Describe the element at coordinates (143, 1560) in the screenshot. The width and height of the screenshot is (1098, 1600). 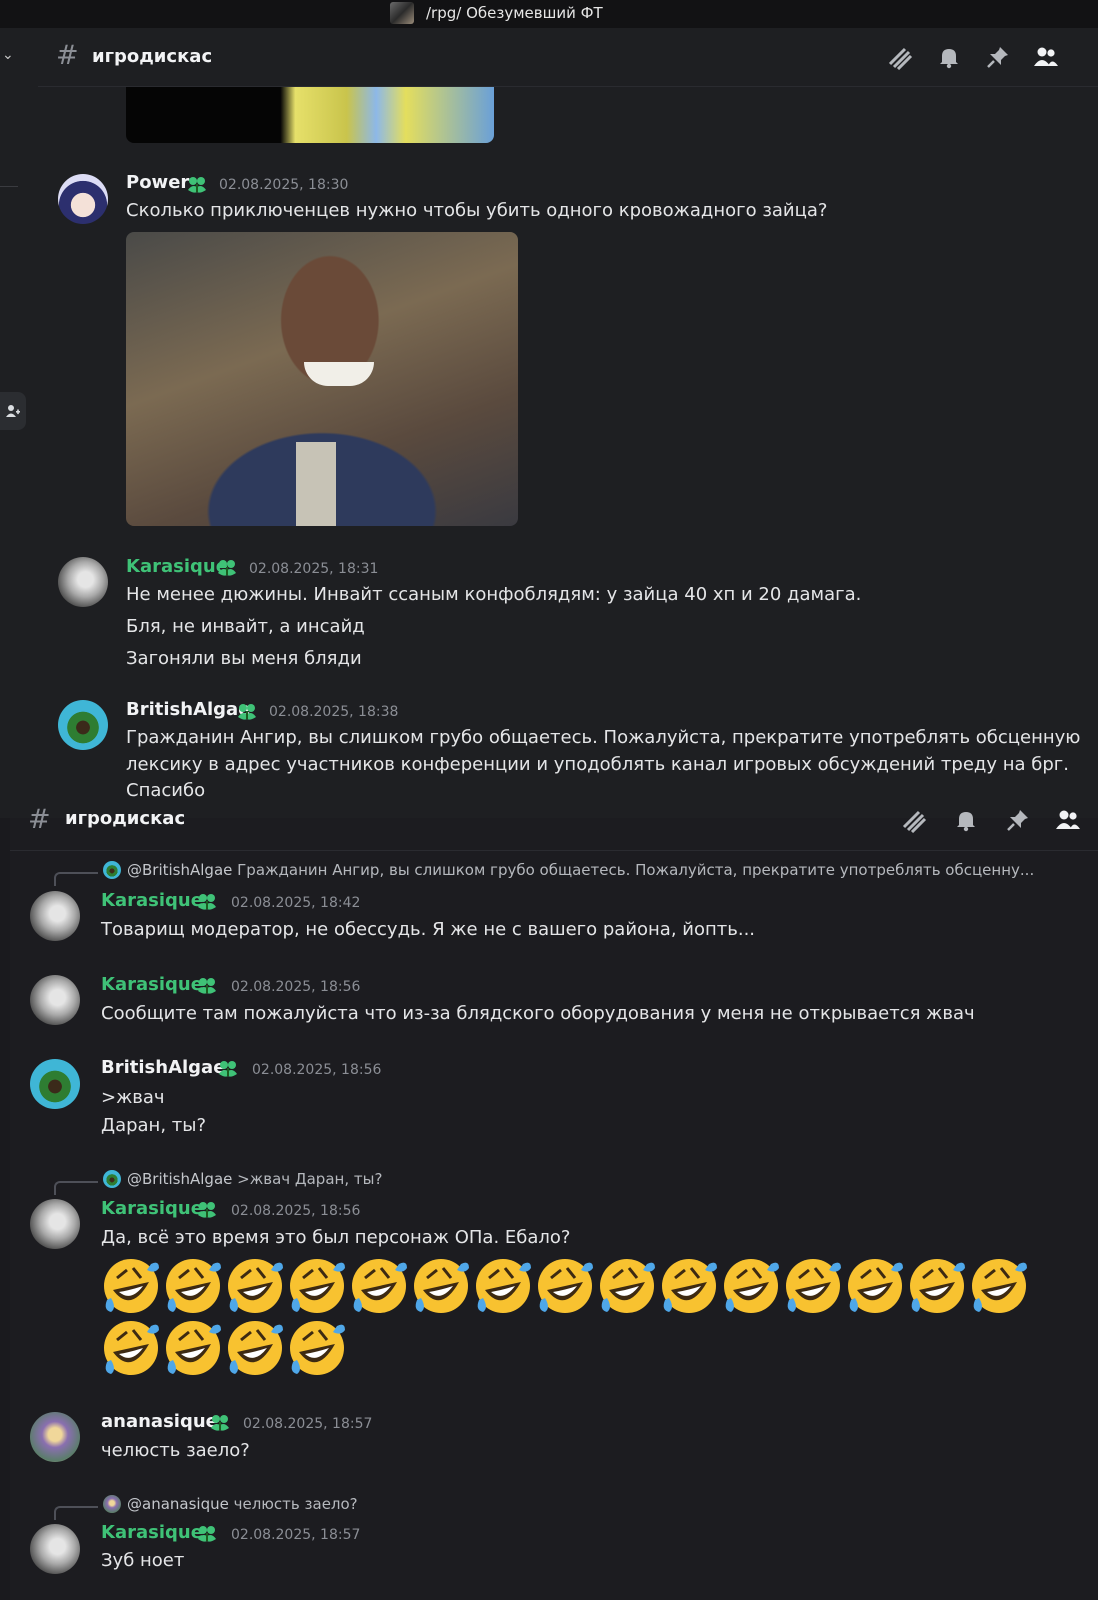
I see `message-text: Зуб ноет` at that location.